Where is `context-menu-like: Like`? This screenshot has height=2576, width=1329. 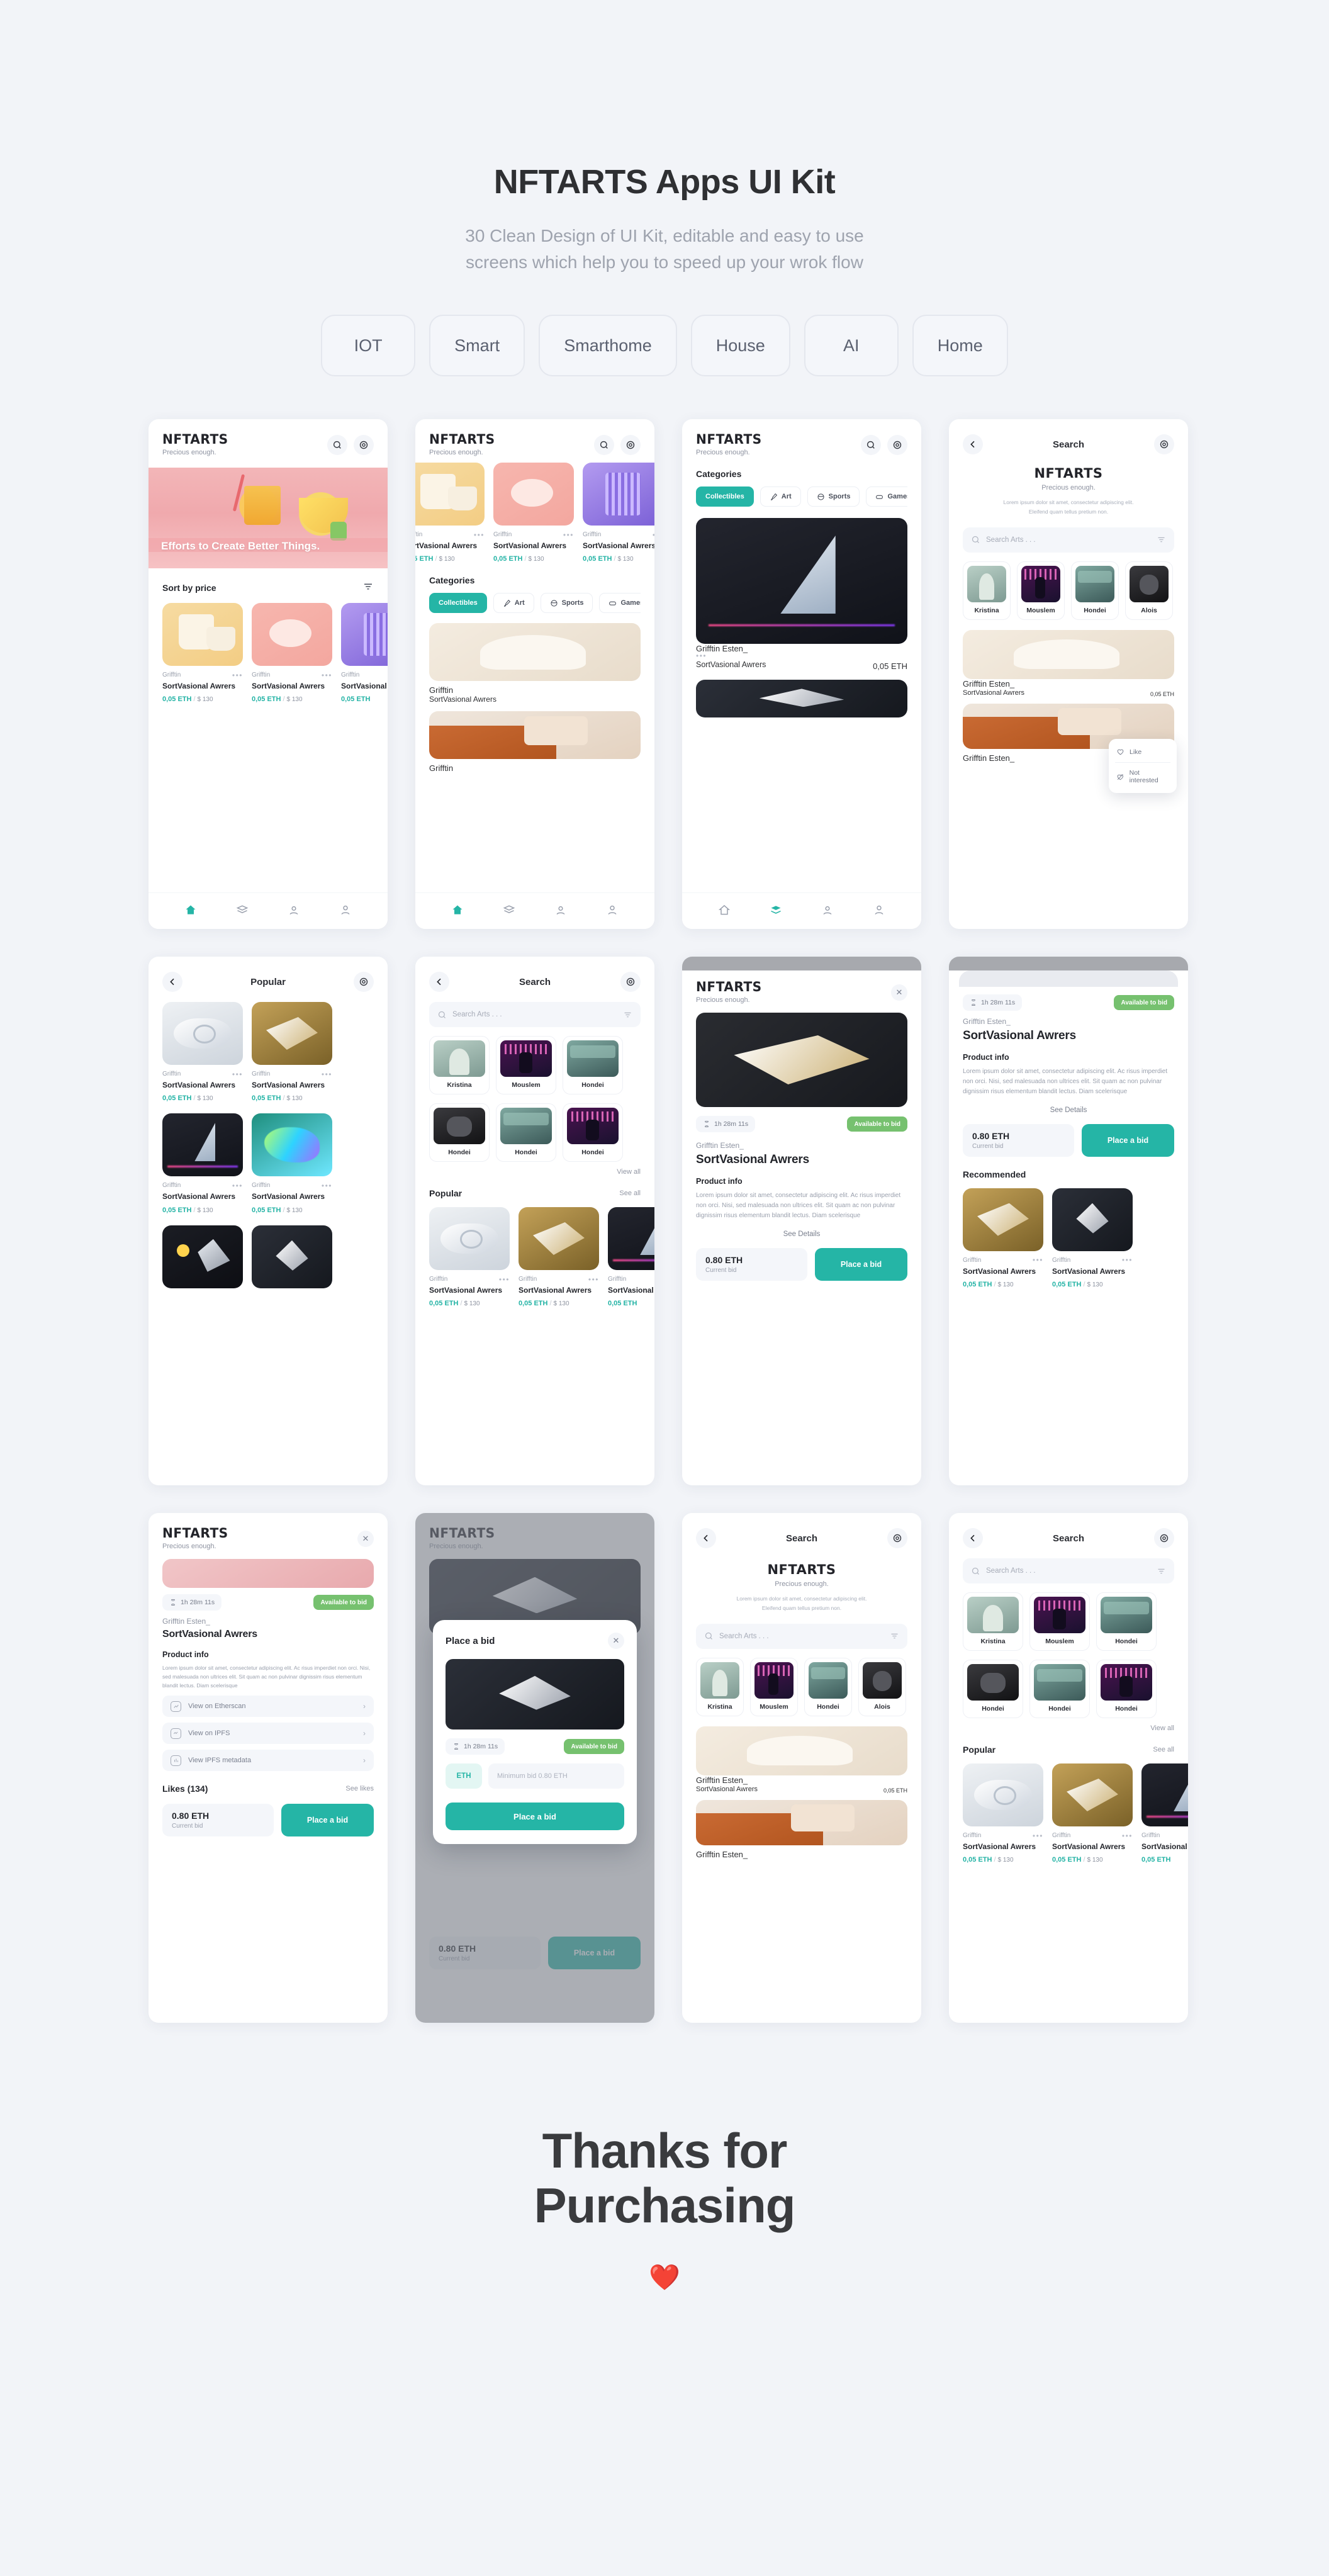 context-menu-like: Like is located at coordinates (1143, 752).